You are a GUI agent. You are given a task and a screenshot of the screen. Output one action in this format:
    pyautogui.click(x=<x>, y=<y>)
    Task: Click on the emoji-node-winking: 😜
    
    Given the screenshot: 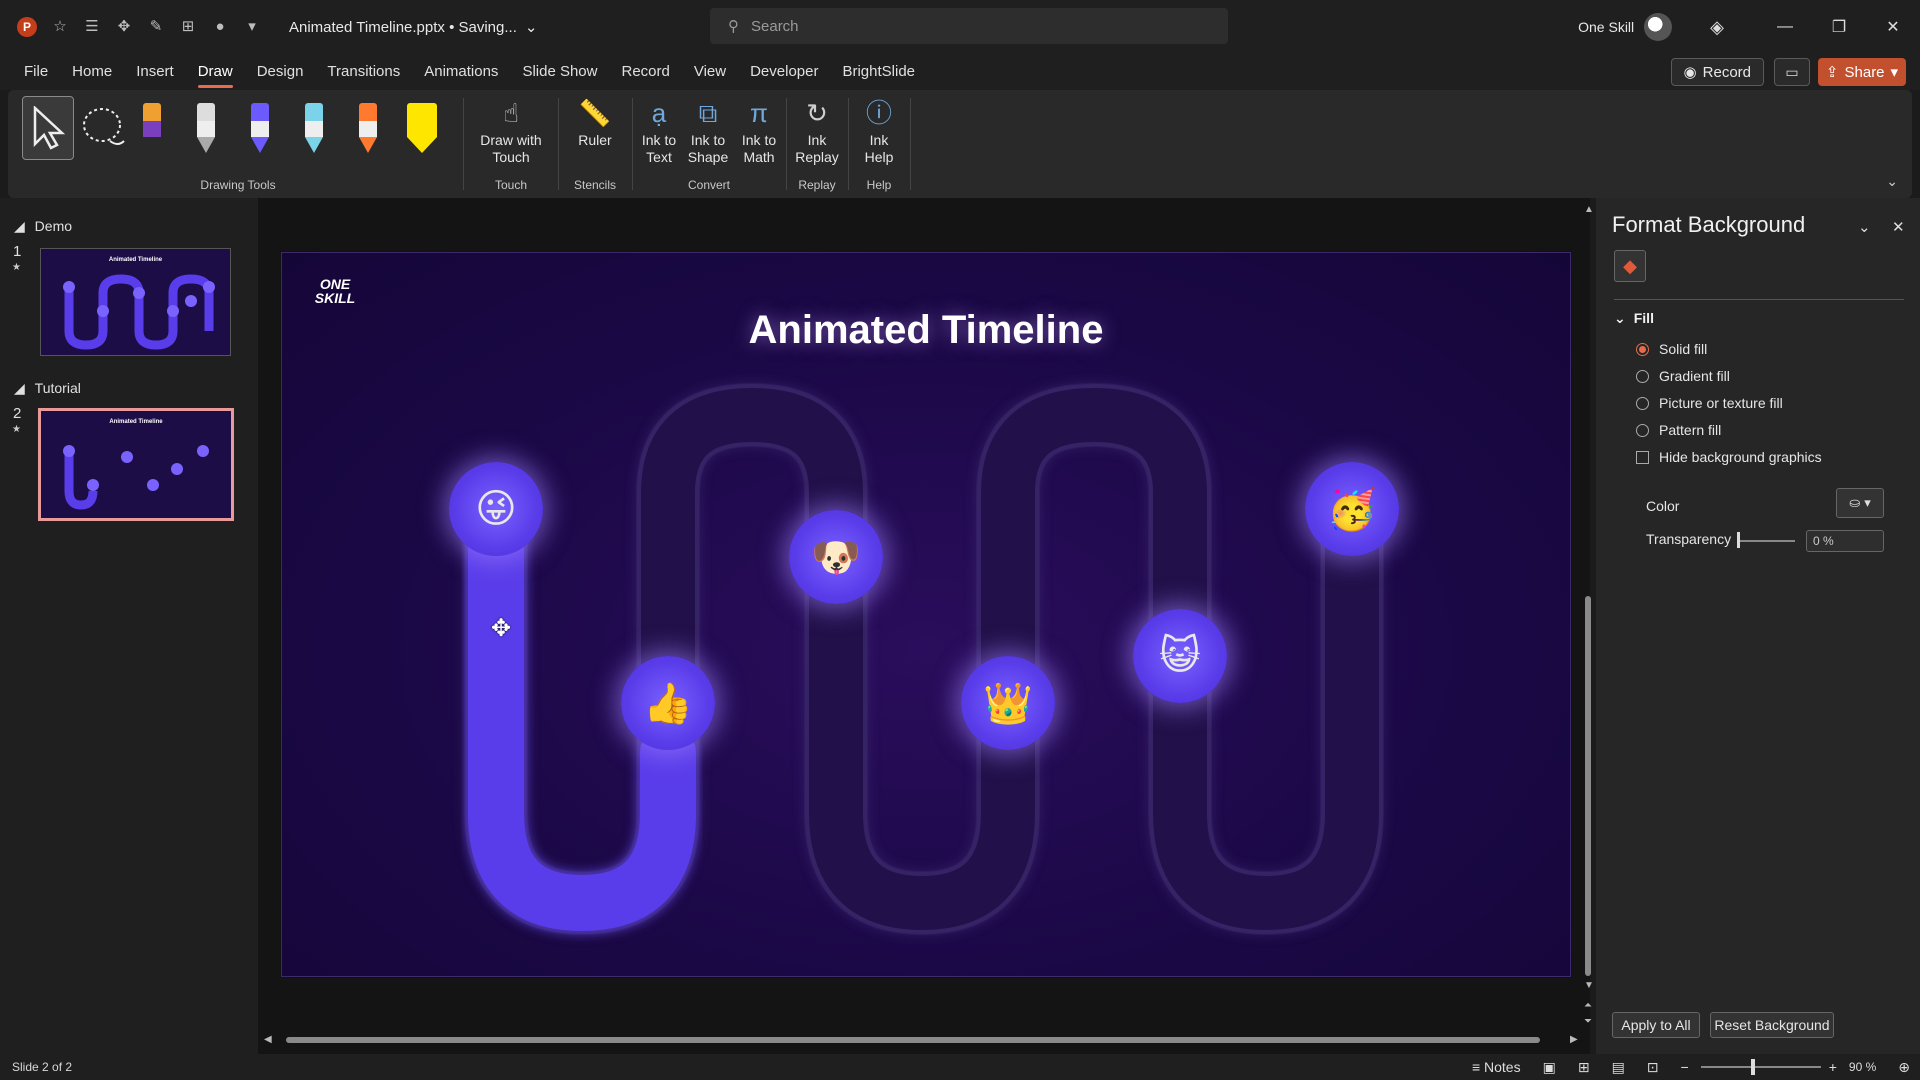 What is the action you would take?
    pyautogui.click(x=496, y=509)
    